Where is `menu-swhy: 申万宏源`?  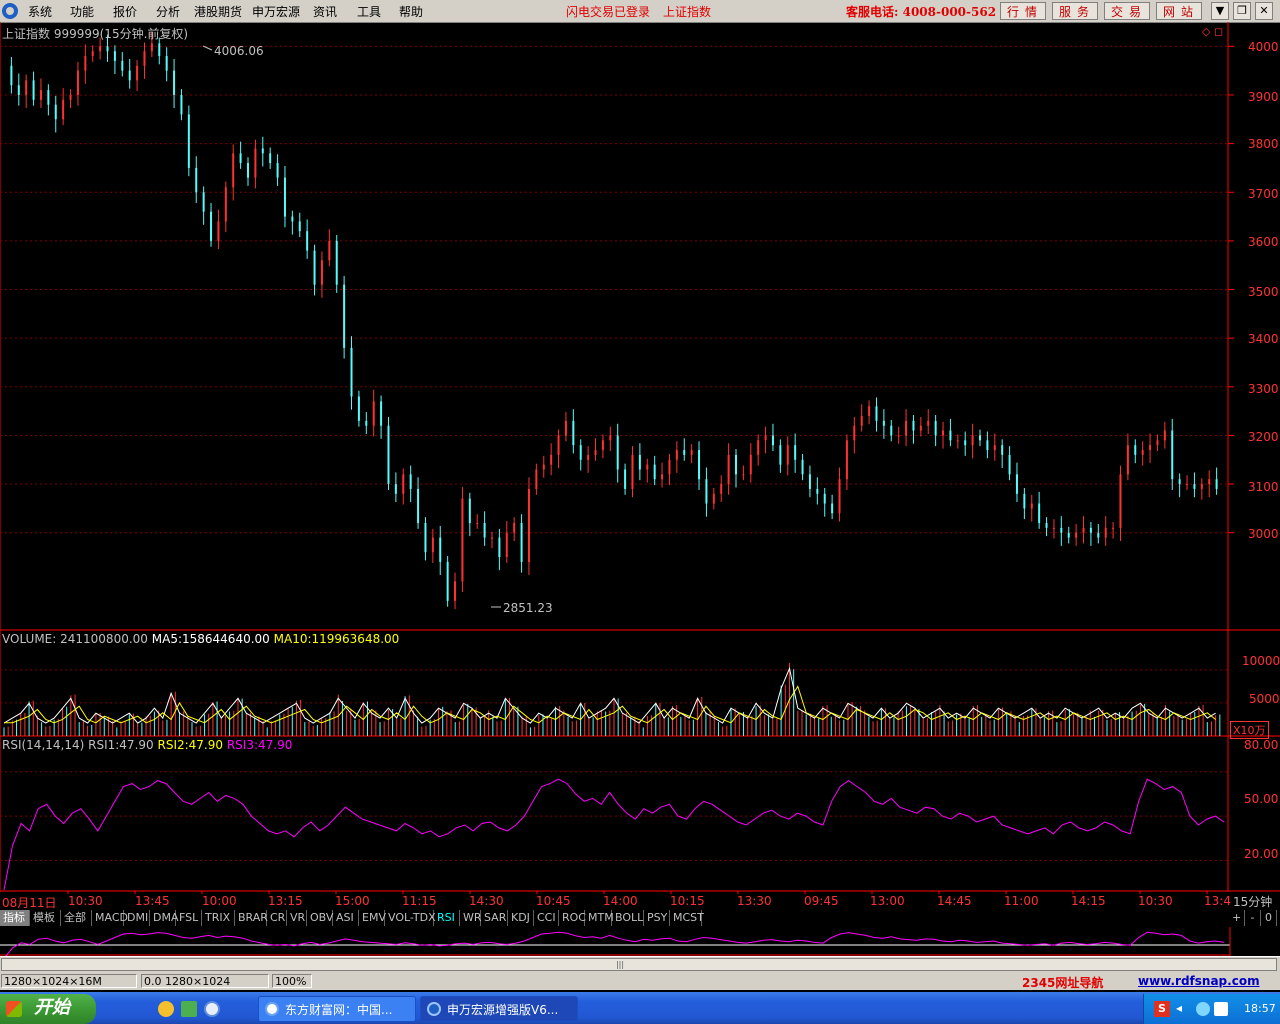 menu-swhy: 申万宏源 is located at coordinates (276, 11).